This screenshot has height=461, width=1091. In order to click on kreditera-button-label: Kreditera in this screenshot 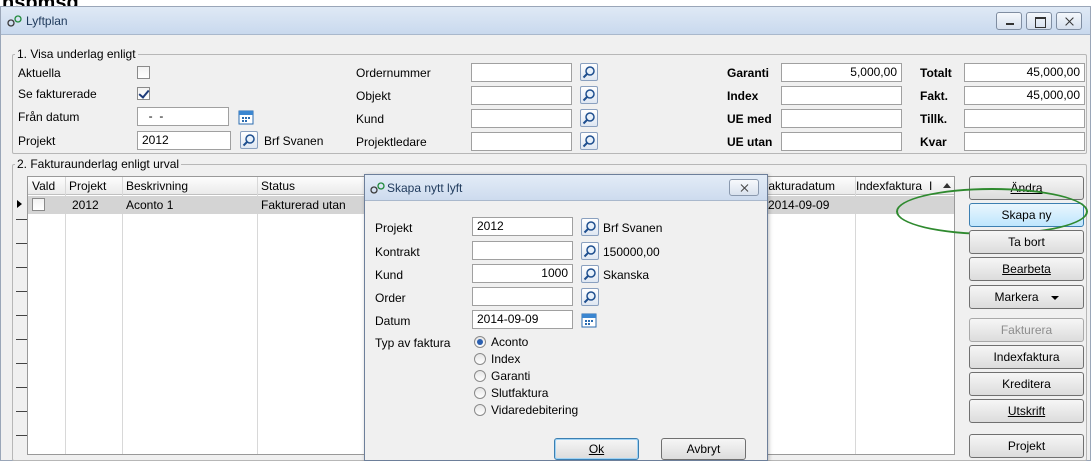, I will do `click(1026, 384)`.